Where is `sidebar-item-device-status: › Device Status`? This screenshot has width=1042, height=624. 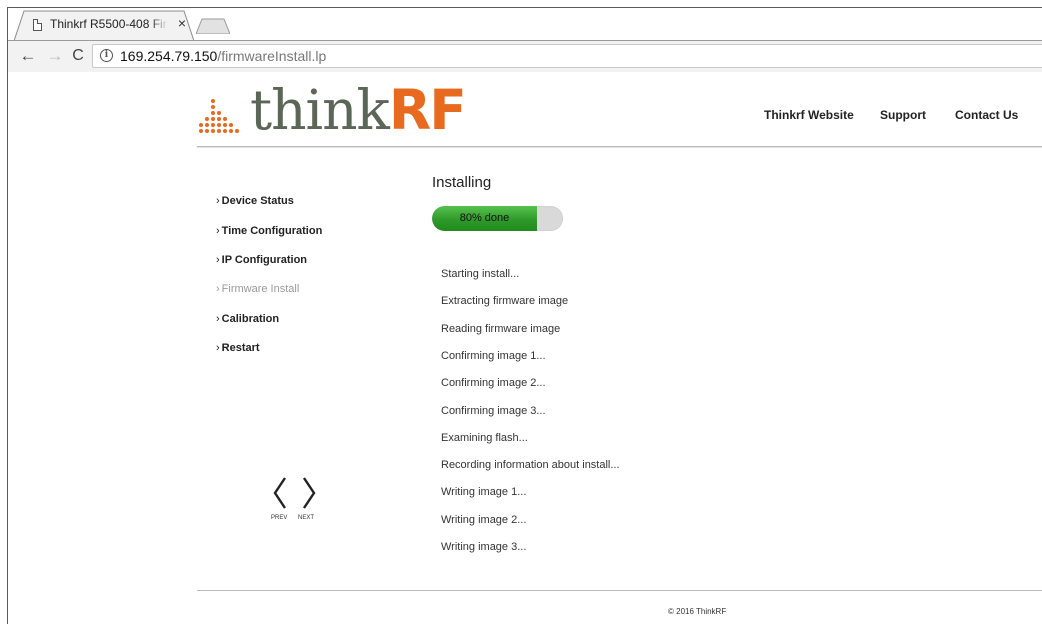
sidebar-item-device-status: › Device Status is located at coordinates (255, 203).